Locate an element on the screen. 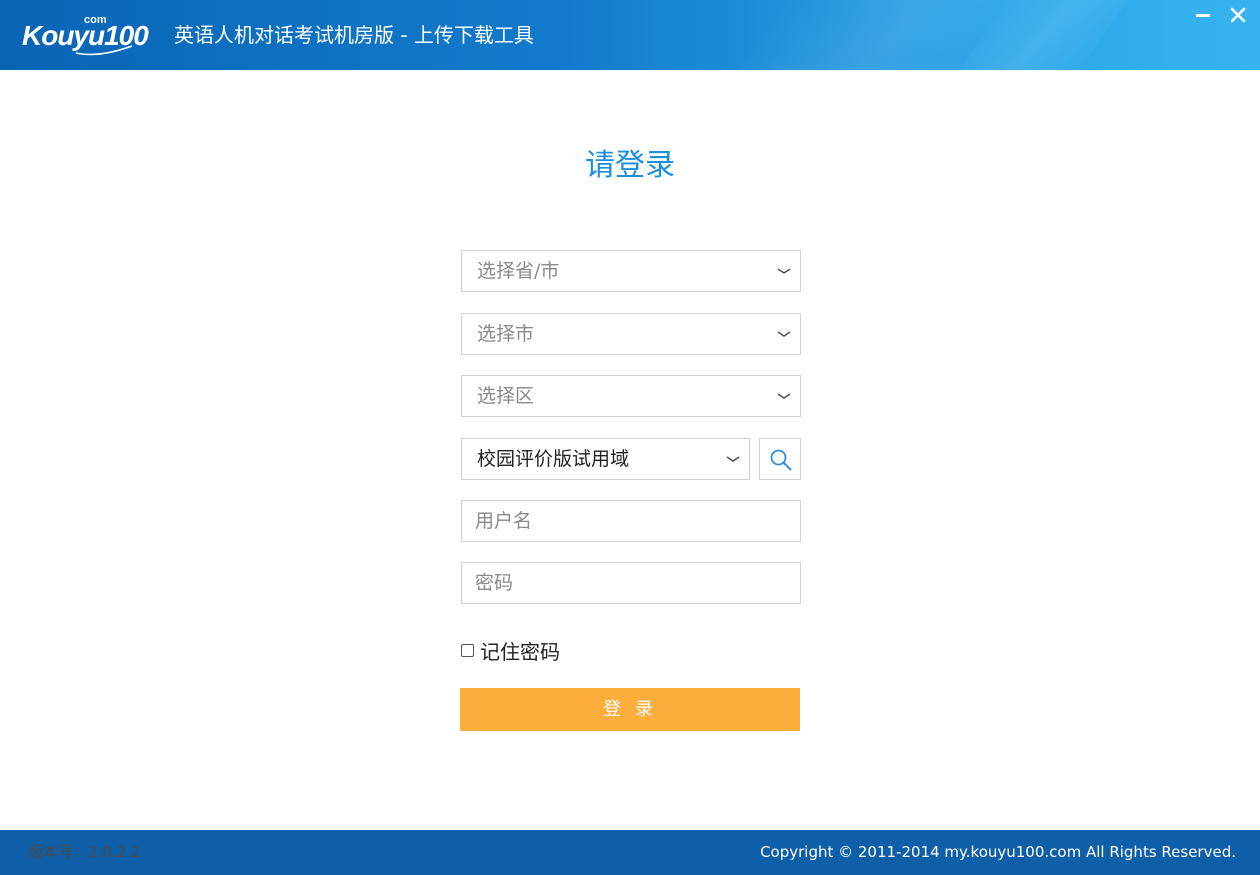 This screenshot has width=1260, height=875. search-button is located at coordinates (780, 459).